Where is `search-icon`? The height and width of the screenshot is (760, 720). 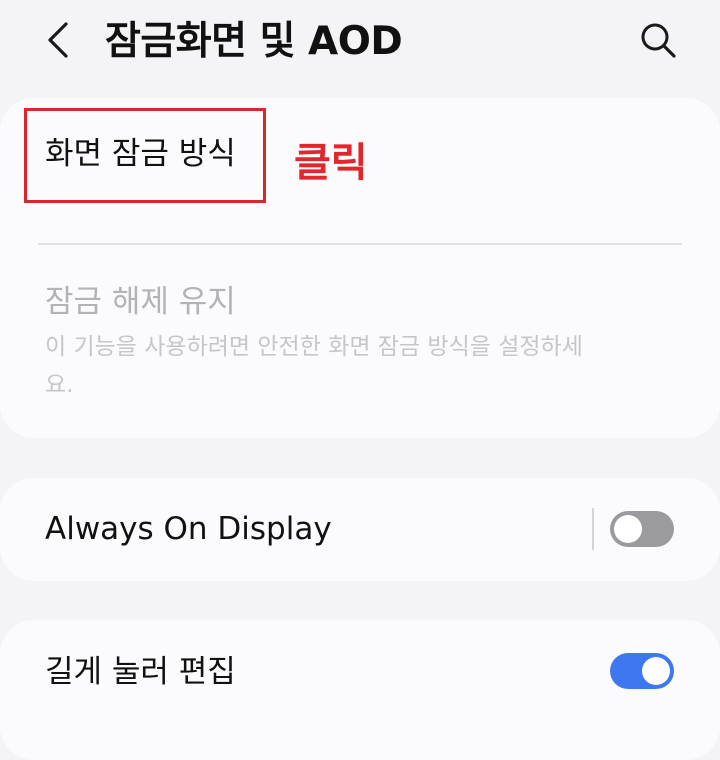 search-icon is located at coordinates (658, 40).